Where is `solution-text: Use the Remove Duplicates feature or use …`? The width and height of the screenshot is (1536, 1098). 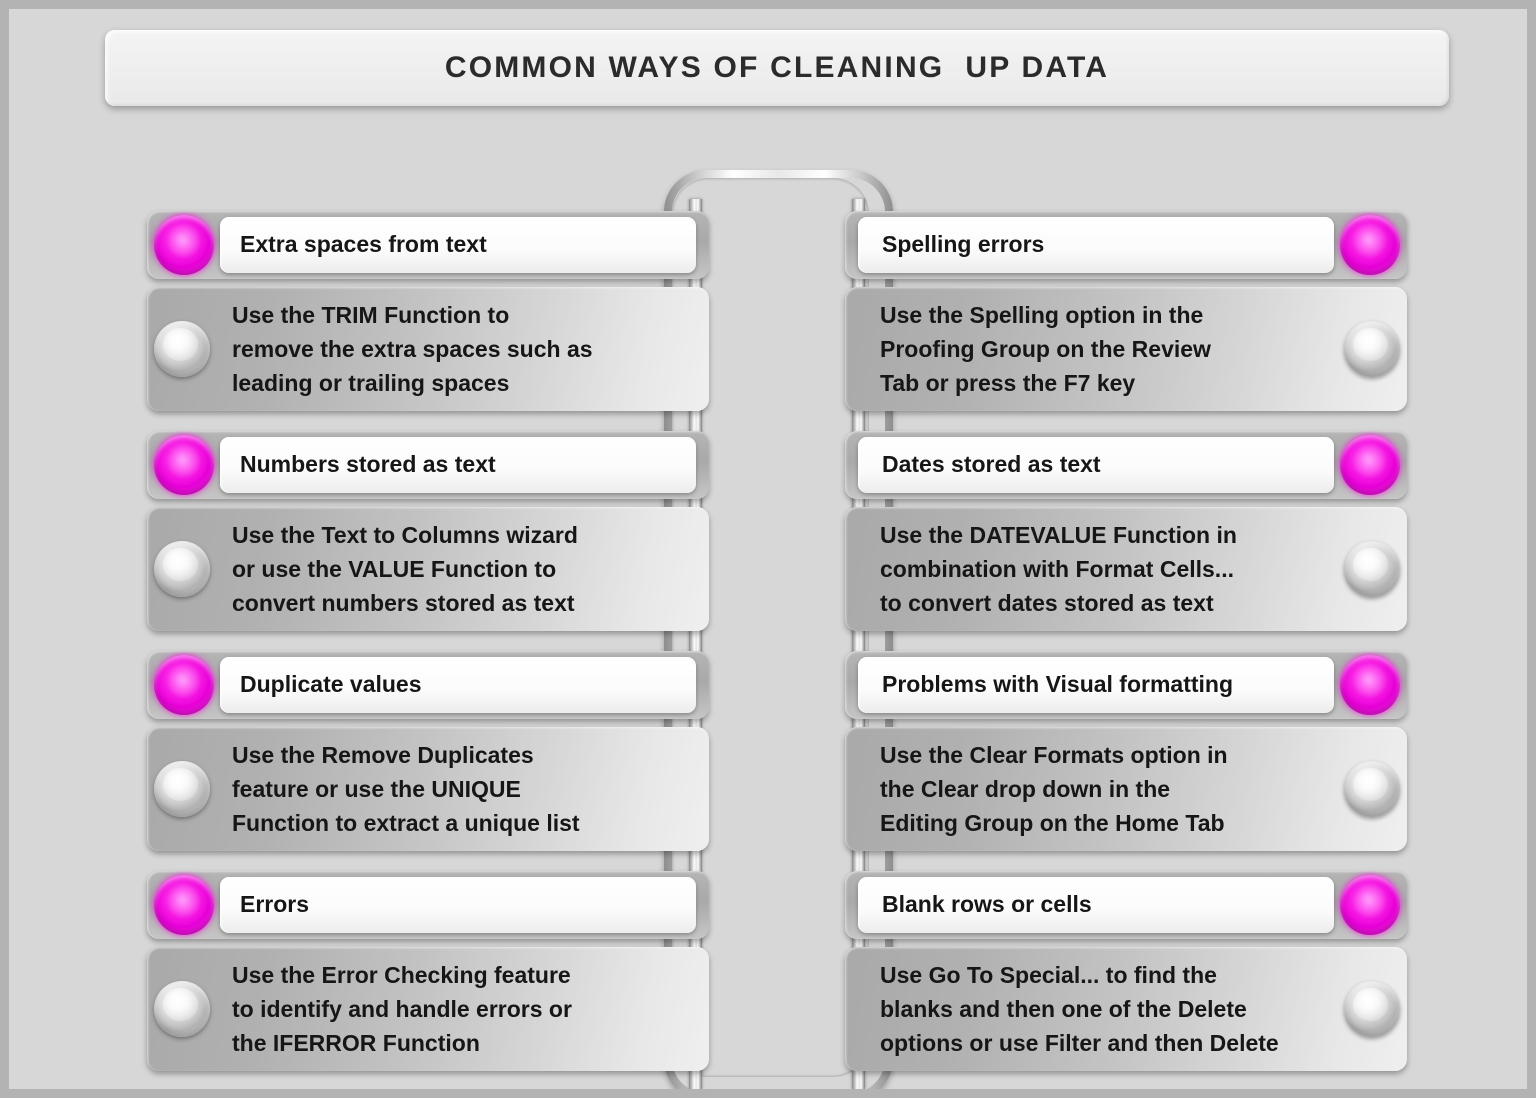
solution-text: Use the Remove Duplicates feature or use … is located at coordinates (456, 789).